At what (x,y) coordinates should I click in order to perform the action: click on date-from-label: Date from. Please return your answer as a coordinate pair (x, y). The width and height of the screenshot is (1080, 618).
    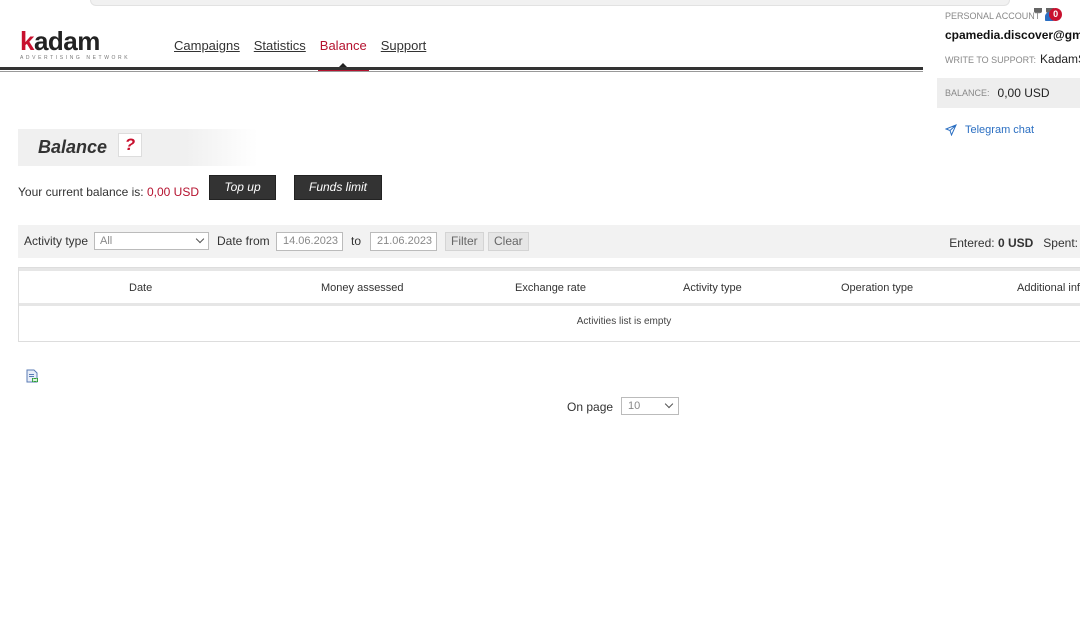
    Looking at the image, I should click on (243, 241).